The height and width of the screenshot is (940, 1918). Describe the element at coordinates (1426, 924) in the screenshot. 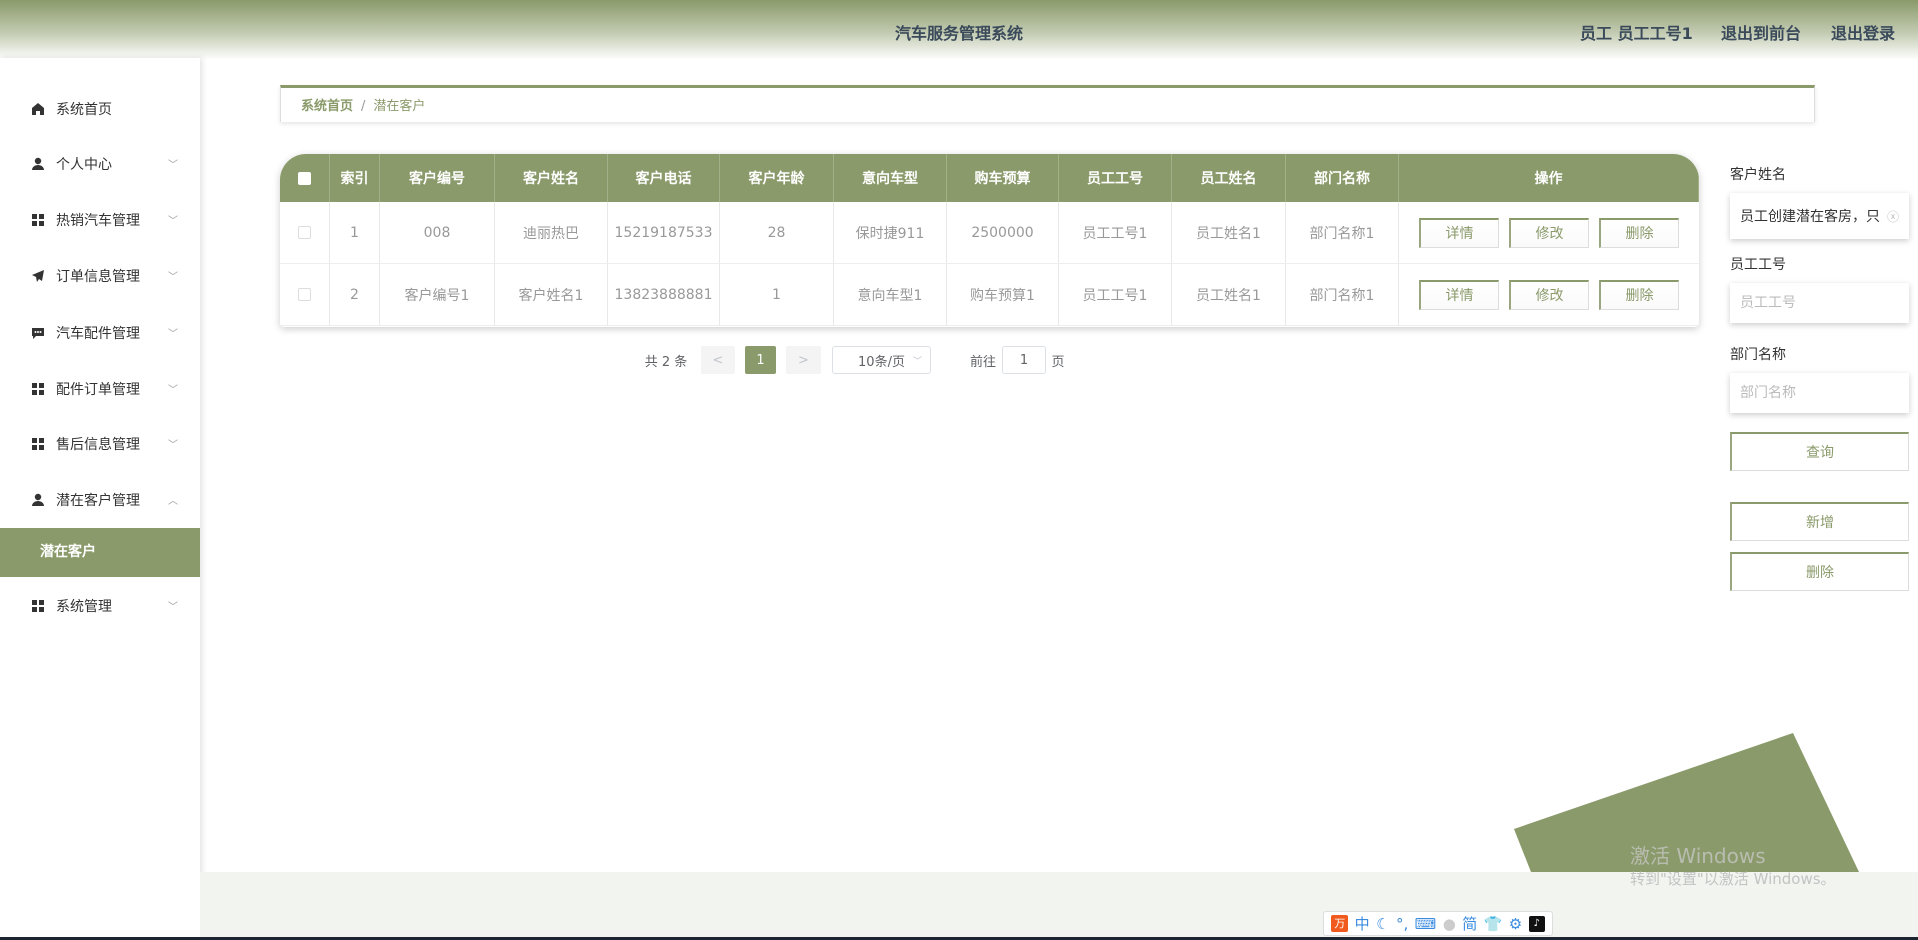

I see `keyboard-icon: ⌨` at that location.